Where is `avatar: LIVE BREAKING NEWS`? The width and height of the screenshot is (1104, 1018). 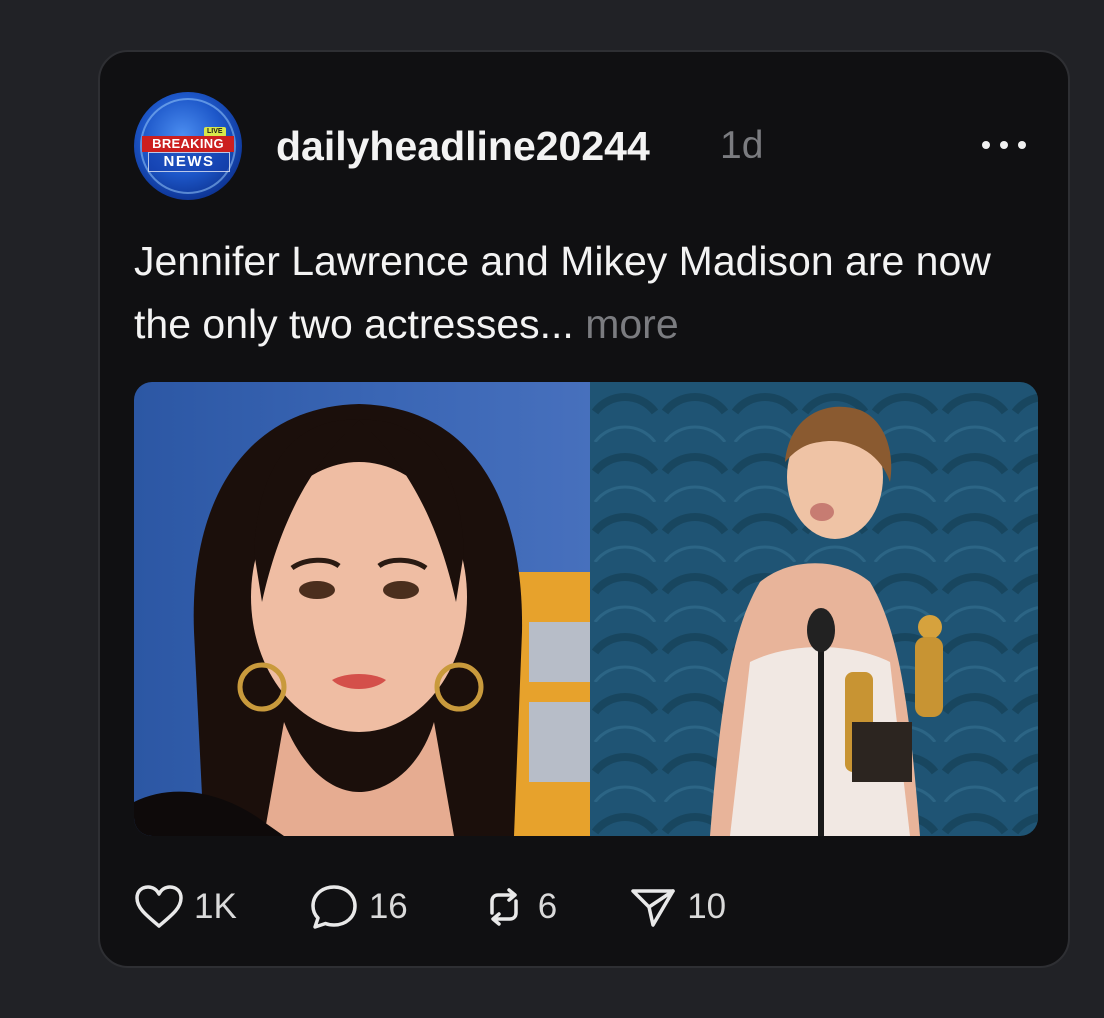
avatar: LIVE BREAKING NEWS is located at coordinates (188, 146).